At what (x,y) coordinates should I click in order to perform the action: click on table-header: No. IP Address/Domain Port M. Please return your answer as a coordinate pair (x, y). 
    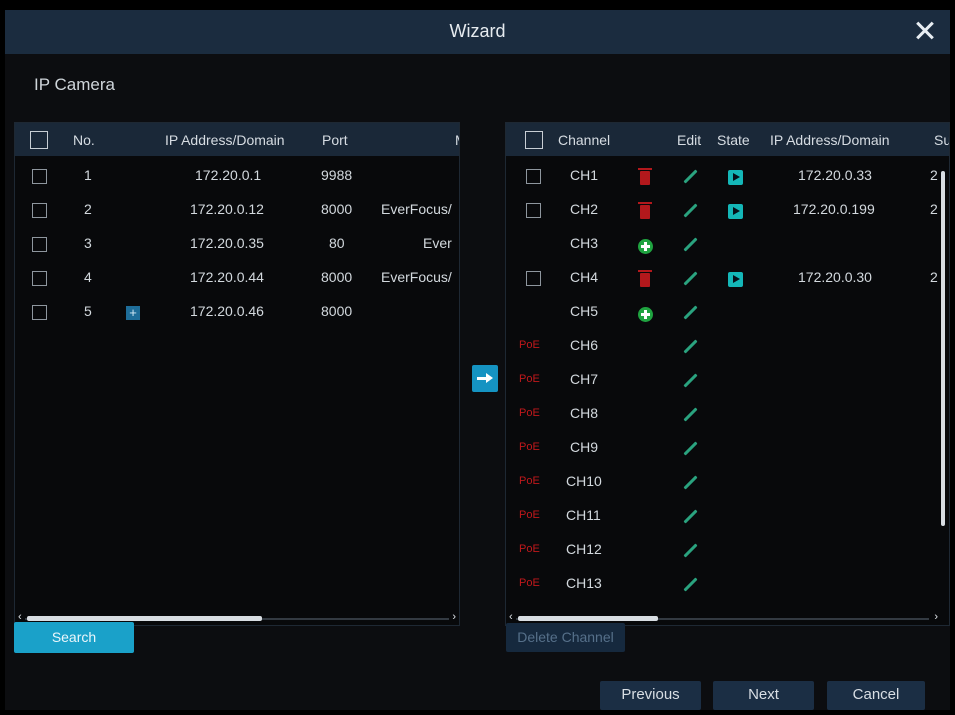
    Looking at the image, I should click on (237, 139).